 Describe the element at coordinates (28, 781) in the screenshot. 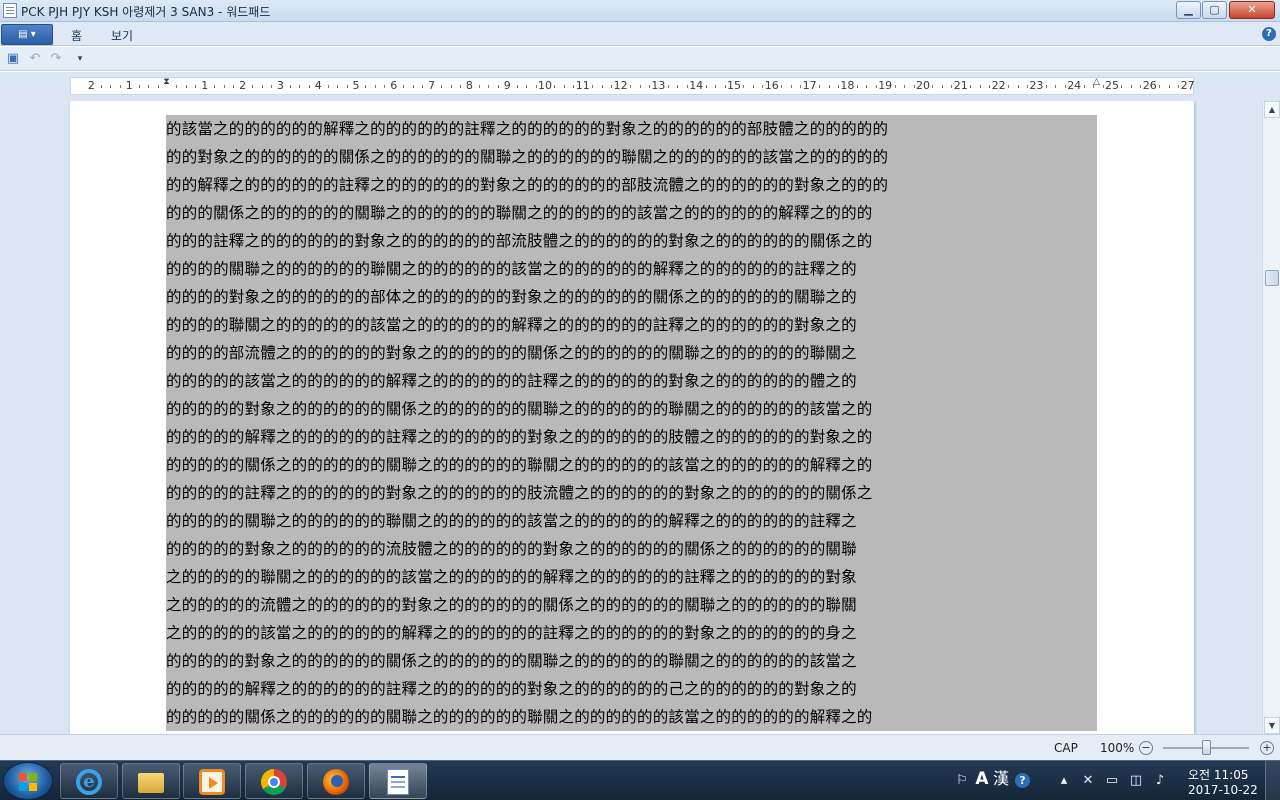

I see `start-button` at that location.